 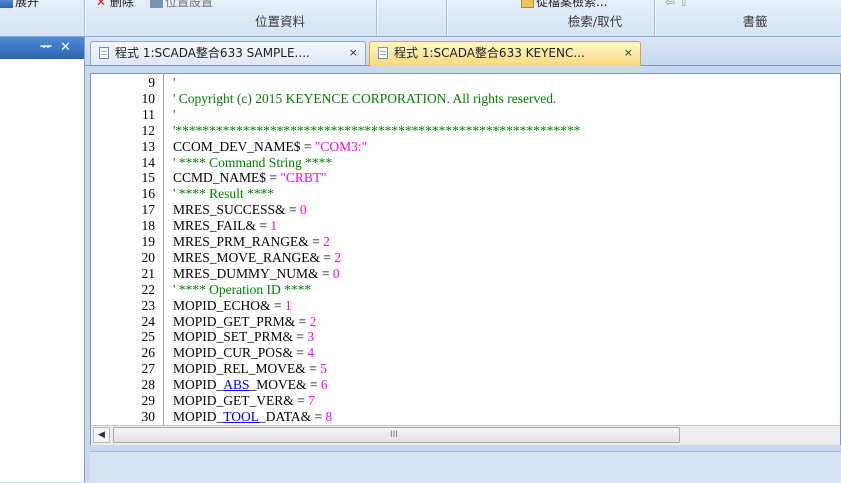 I want to click on code-line: 16 ' **** Result ****, so click(x=465, y=194).